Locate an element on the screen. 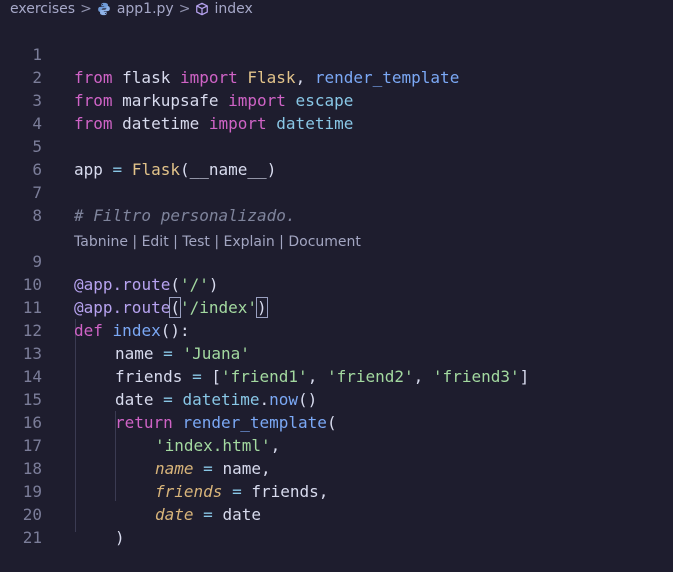 This screenshot has height=572, width=673. breadcrumb-symbol: index is located at coordinates (233, 9).